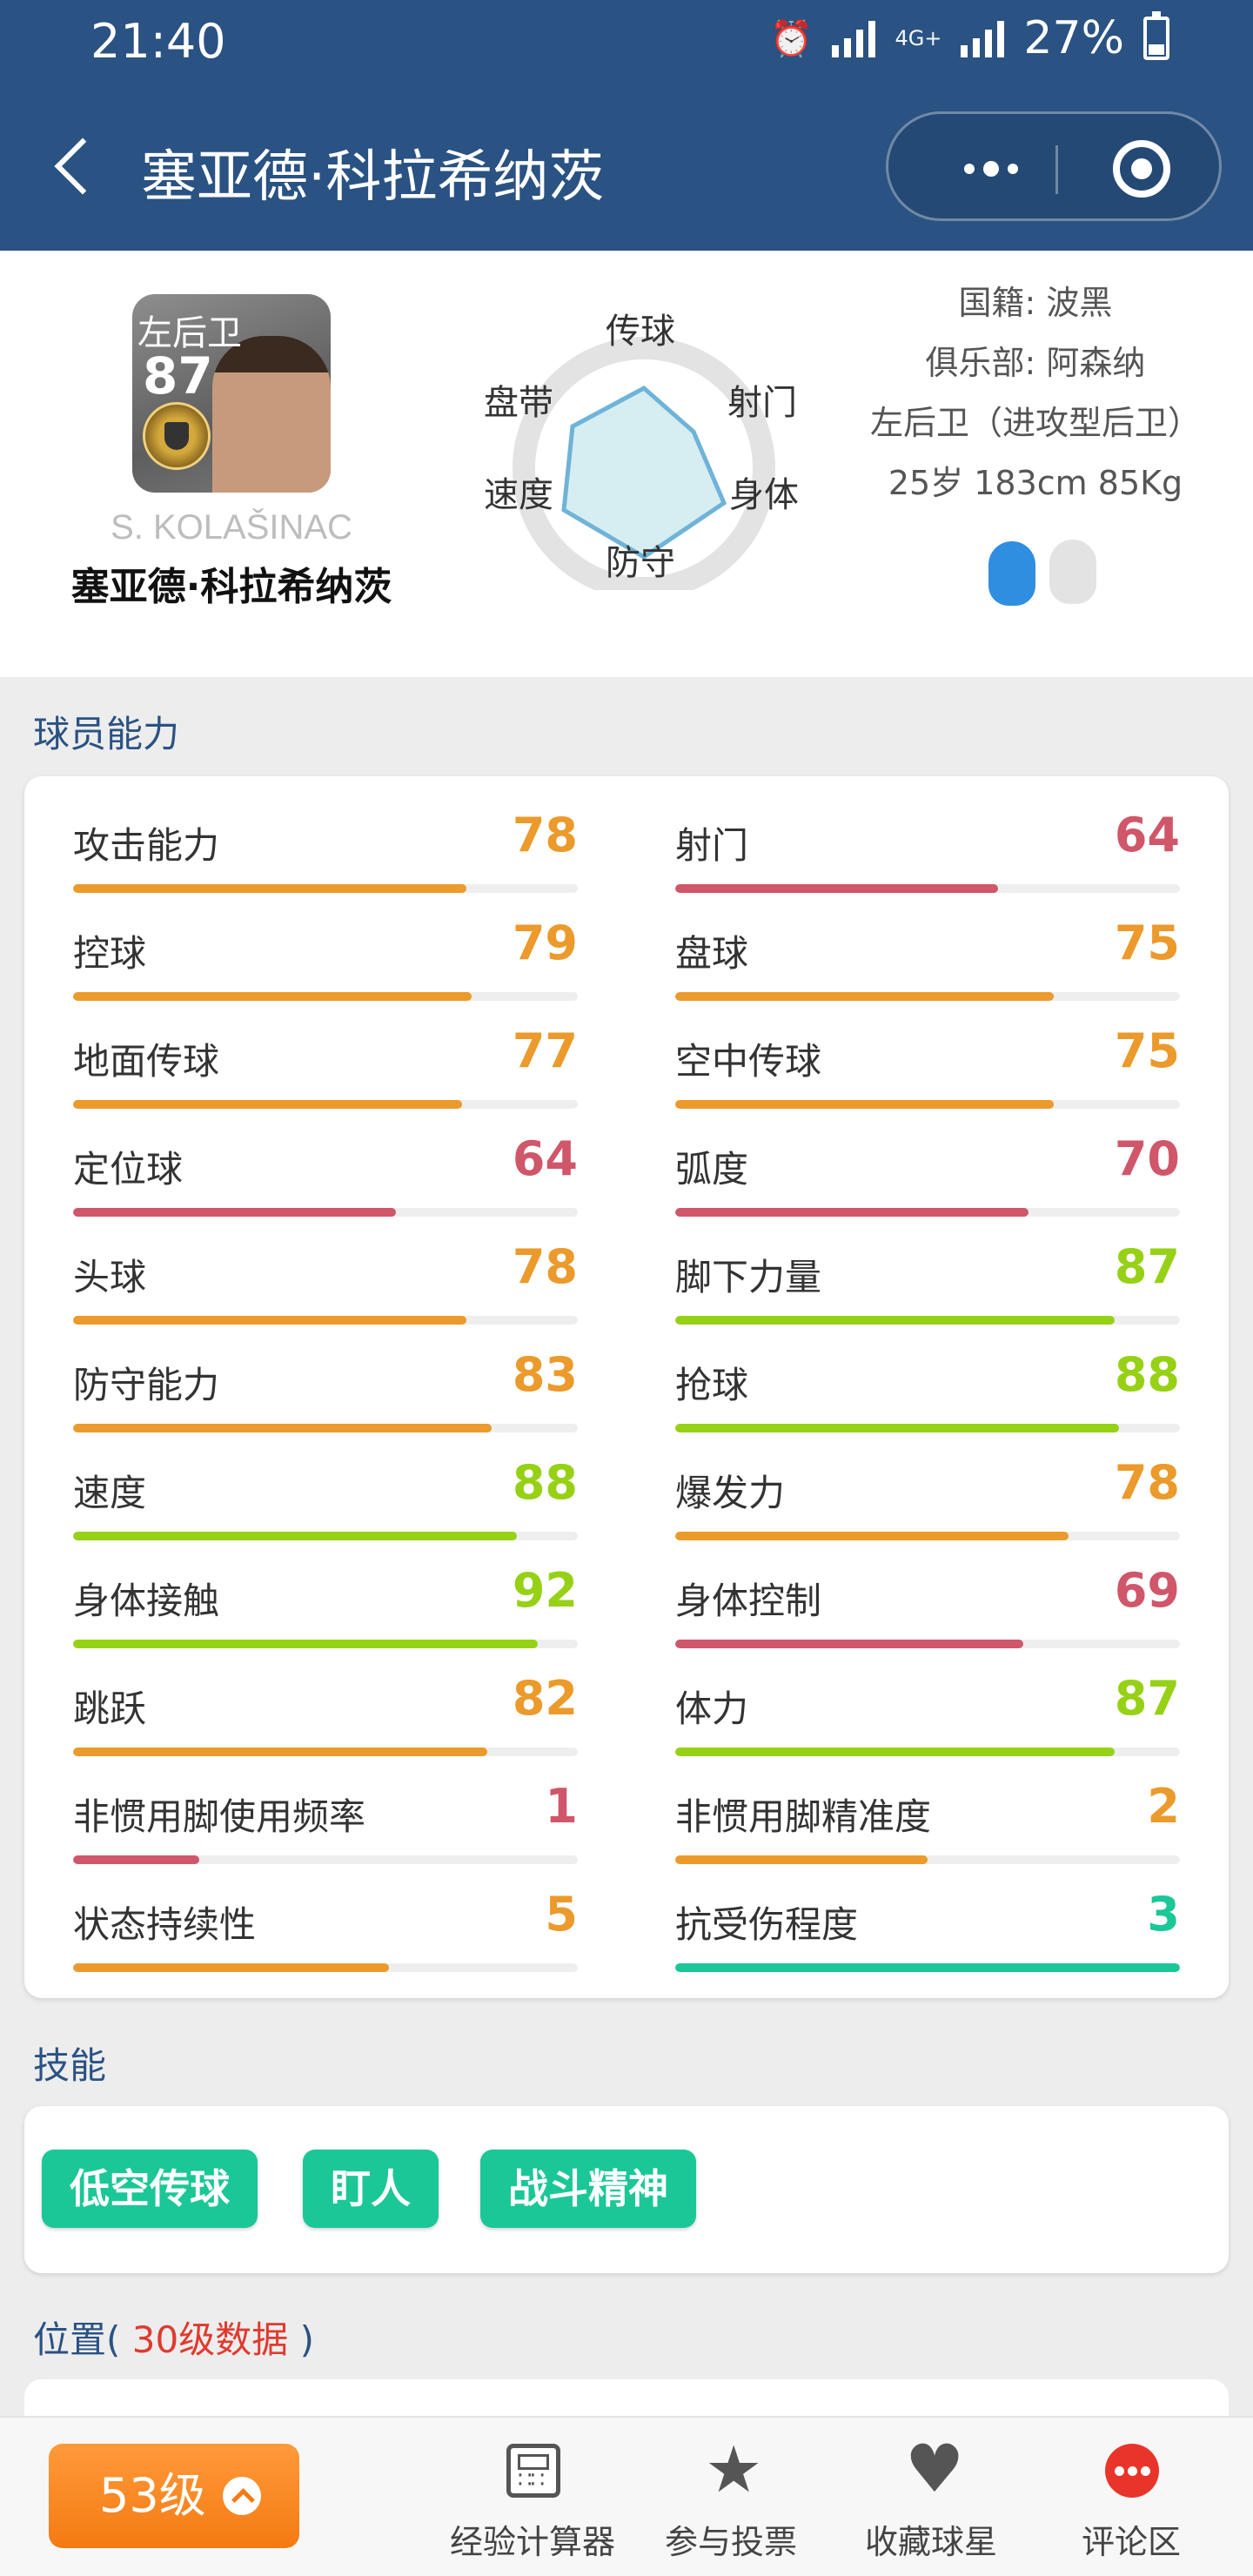 The width and height of the screenshot is (1253, 2576). I want to click on radar-label-pass: 传球, so click(640, 332).